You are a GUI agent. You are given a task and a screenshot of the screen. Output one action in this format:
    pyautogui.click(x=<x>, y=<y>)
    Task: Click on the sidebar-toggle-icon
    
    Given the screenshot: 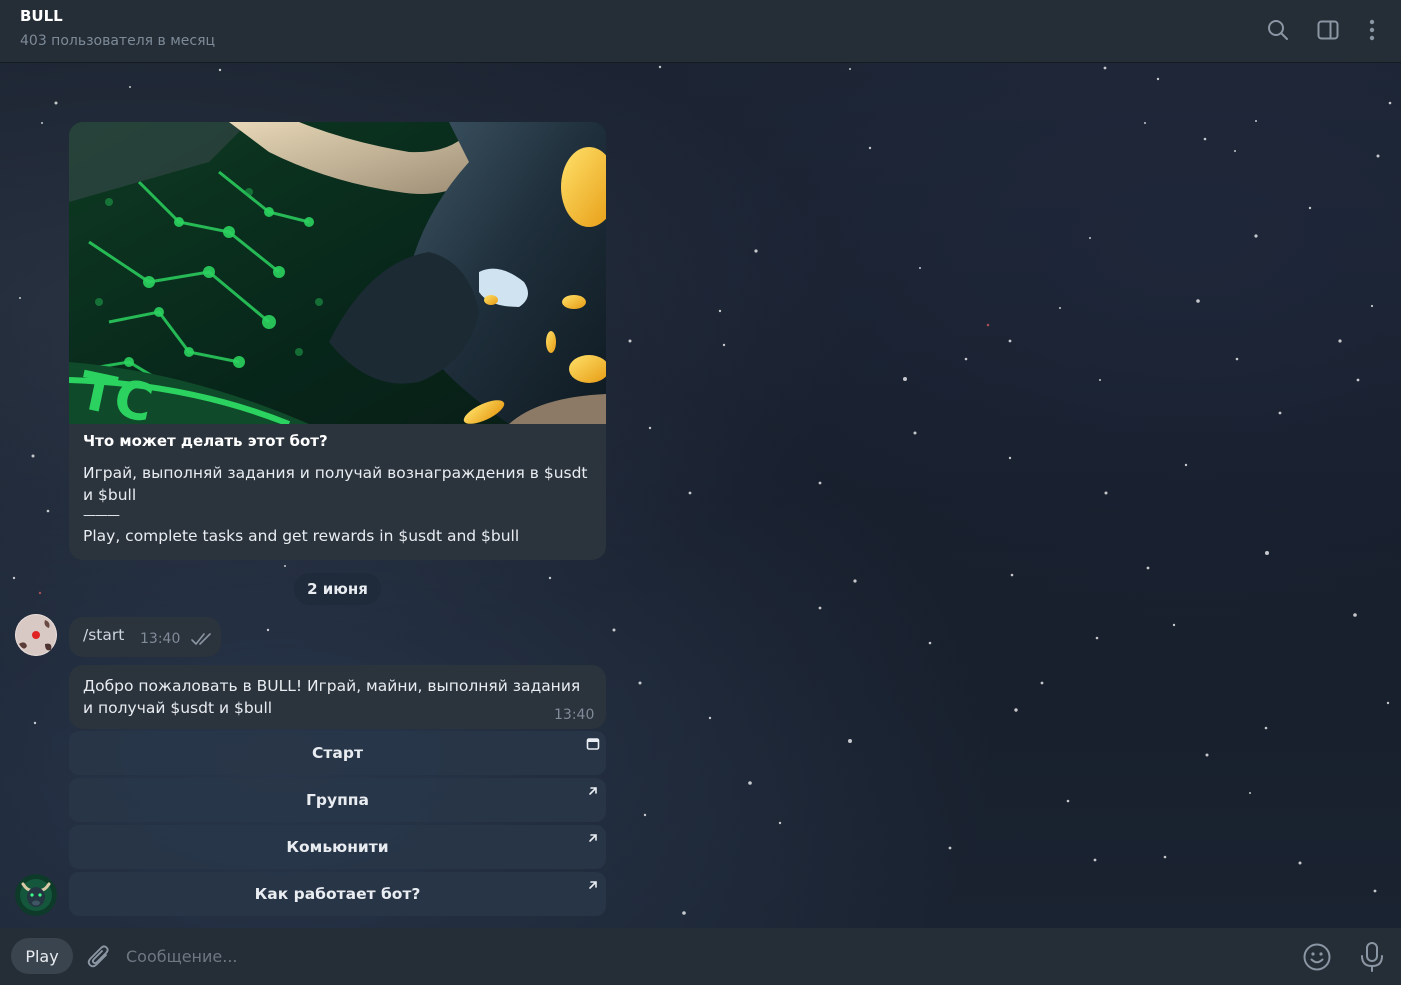 What is the action you would take?
    pyautogui.click(x=1328, y=30)
    